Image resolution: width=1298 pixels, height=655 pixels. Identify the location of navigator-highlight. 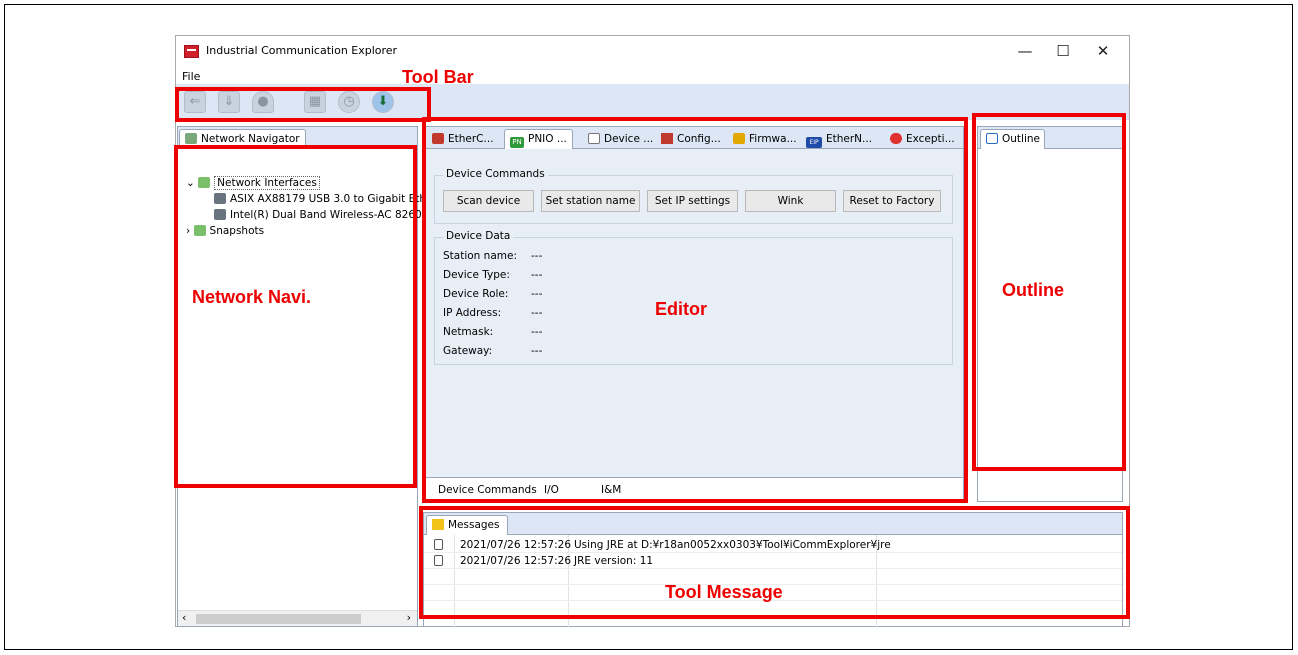
(295, 316).